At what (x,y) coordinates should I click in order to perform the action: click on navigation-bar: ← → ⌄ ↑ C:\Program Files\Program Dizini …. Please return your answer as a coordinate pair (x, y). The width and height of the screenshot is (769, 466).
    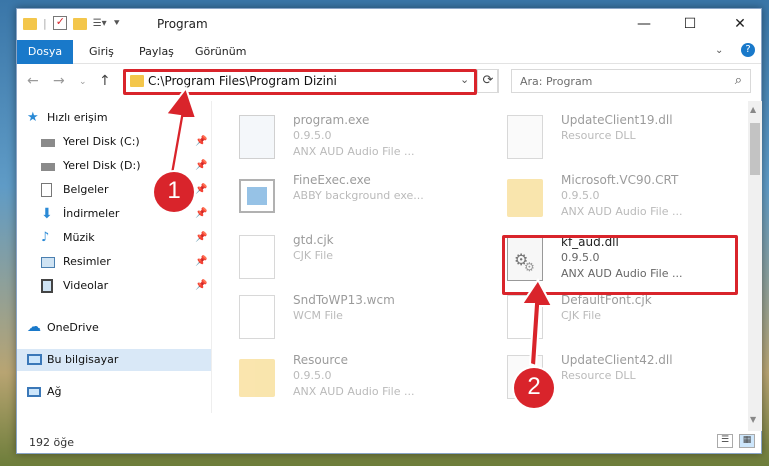
    Looking at the image, I should click on (389, 82).